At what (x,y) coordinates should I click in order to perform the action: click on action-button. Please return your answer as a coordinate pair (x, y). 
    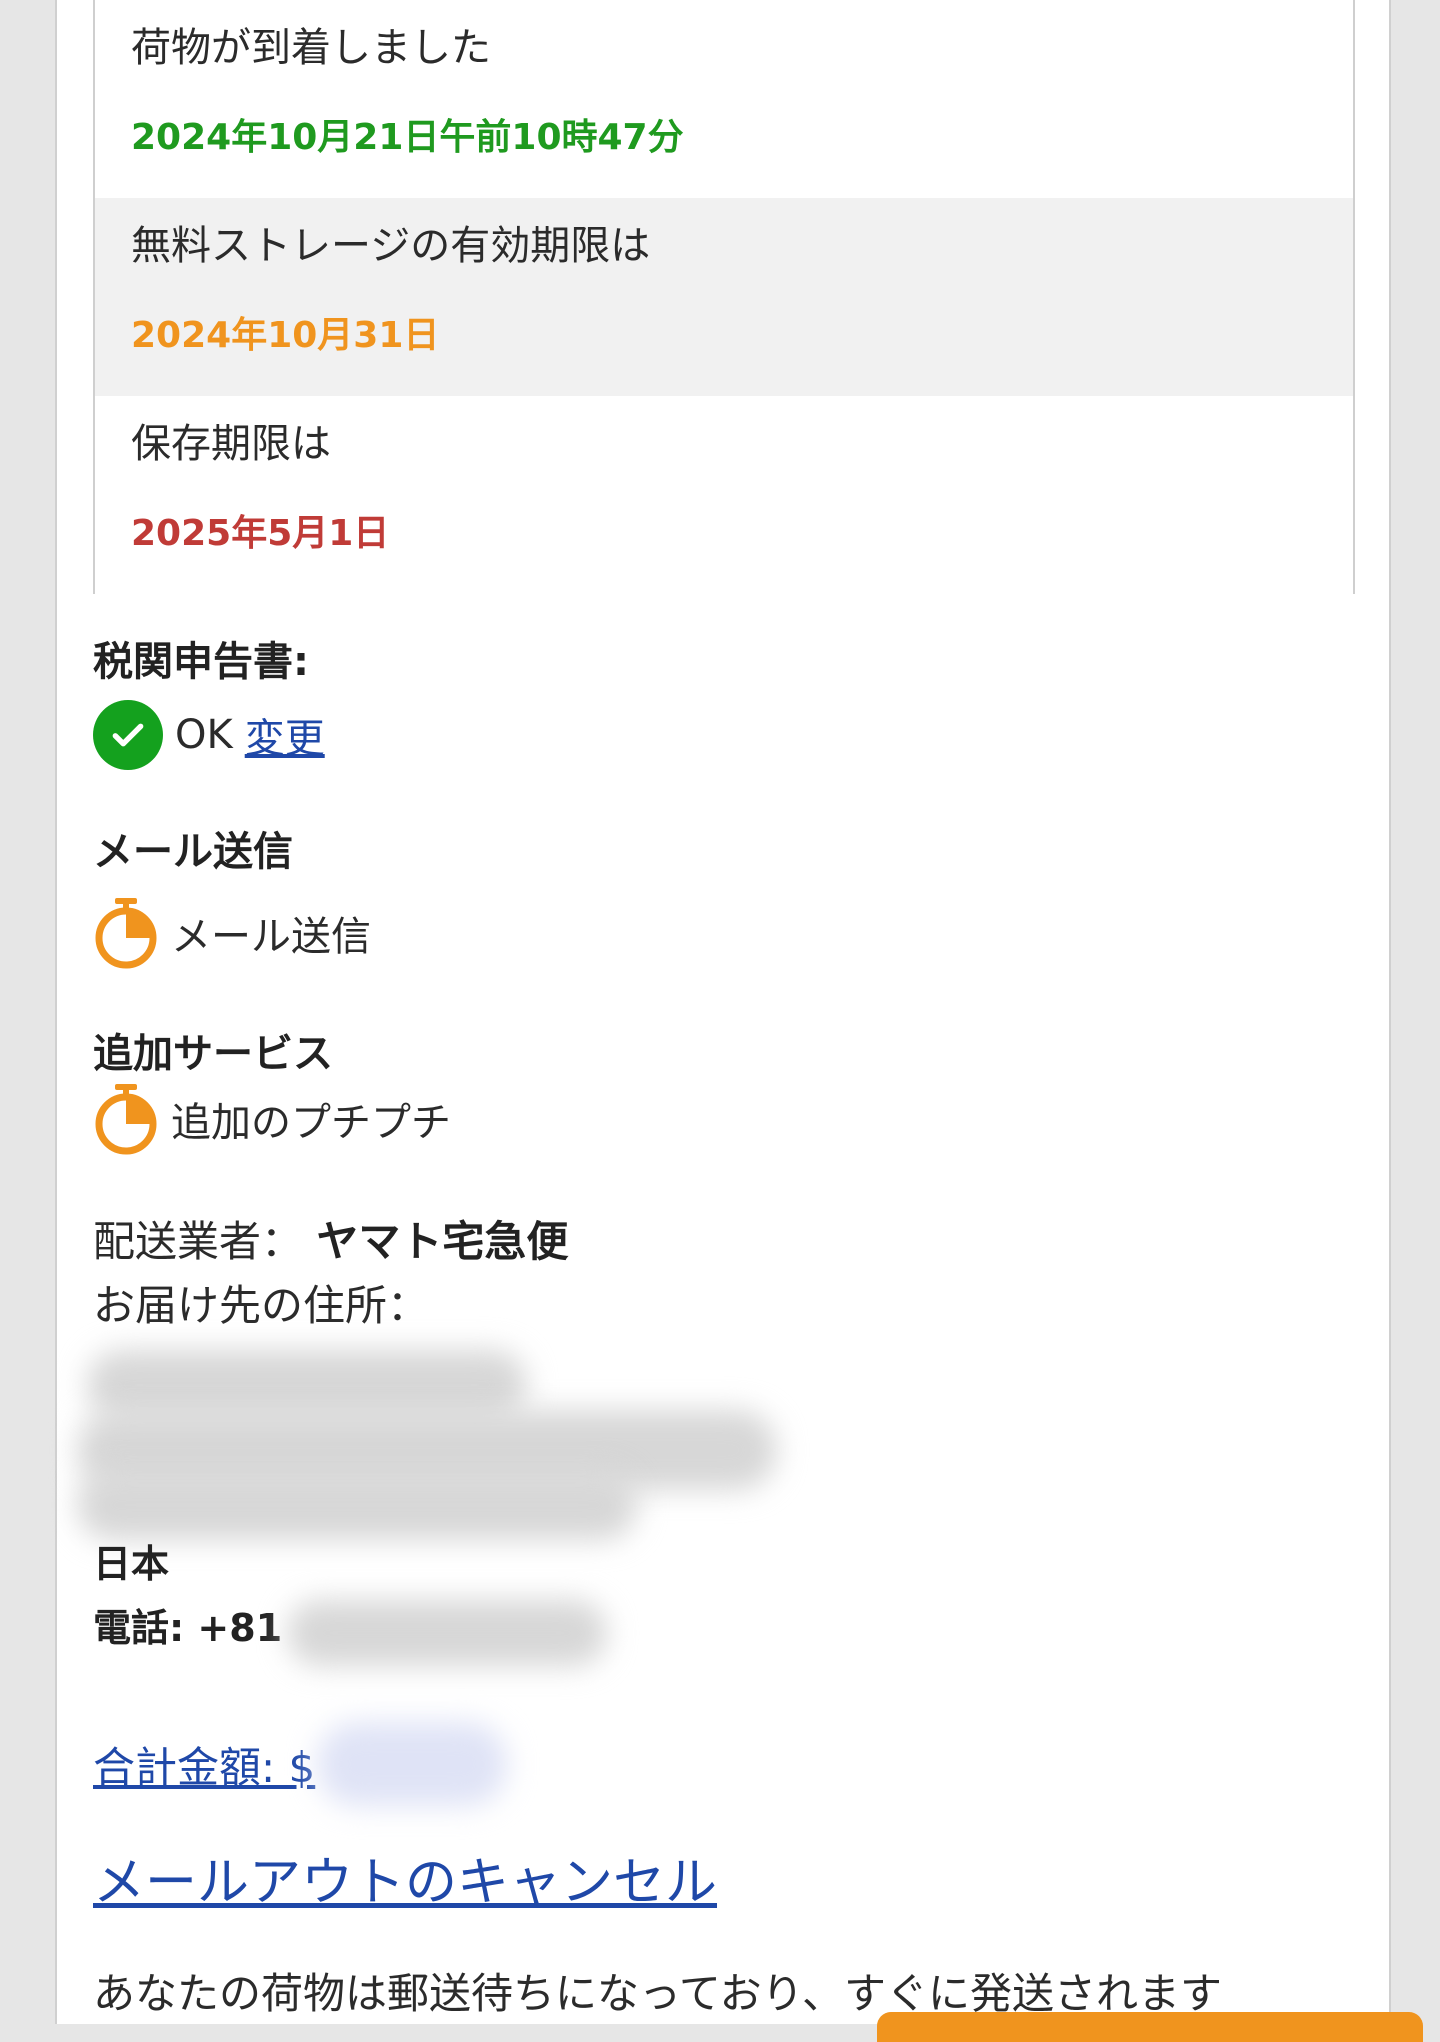
    Looking at the image, I should click on (1150, 2027).